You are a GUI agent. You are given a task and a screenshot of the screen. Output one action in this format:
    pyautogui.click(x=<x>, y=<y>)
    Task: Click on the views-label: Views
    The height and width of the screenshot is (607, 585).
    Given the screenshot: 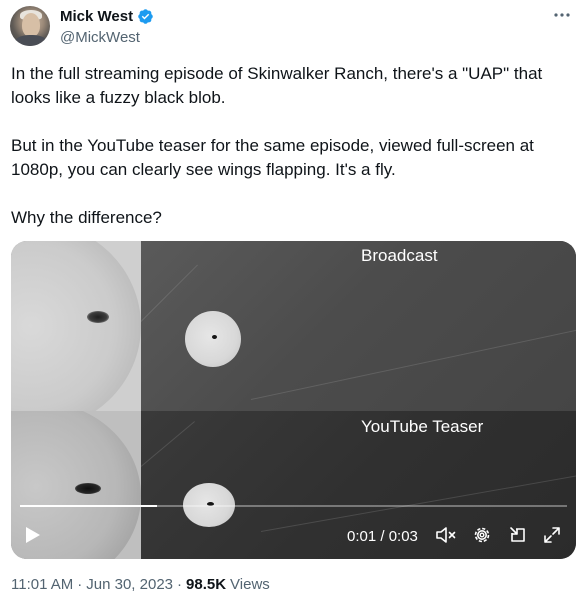 What is the action you would take?
    pyautogui.click(x=250, y=584)
    